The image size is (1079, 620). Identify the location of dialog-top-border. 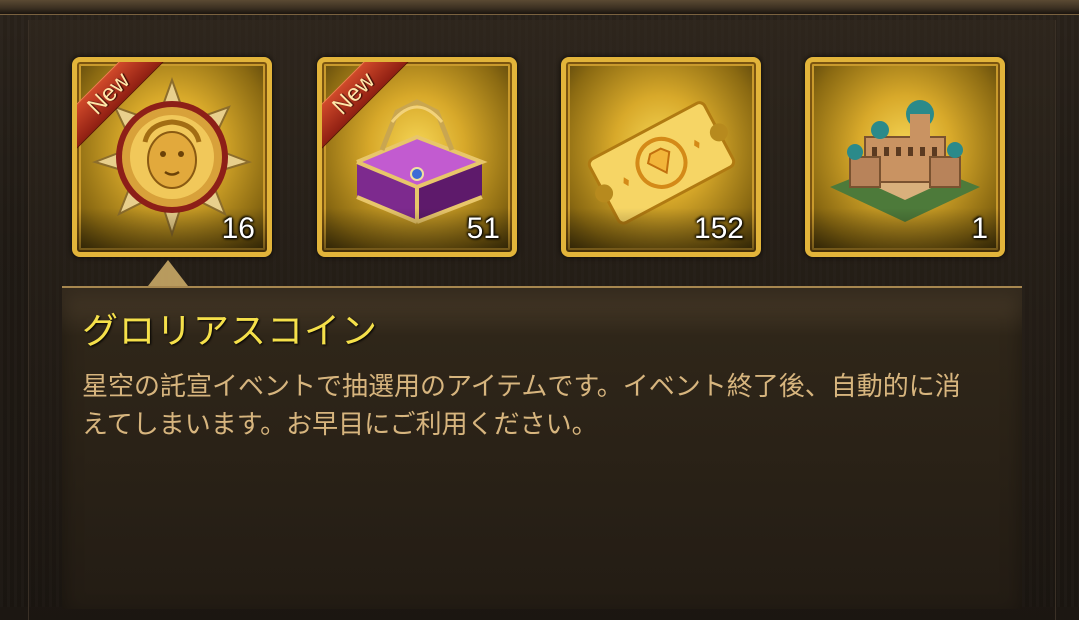
(539, 7).